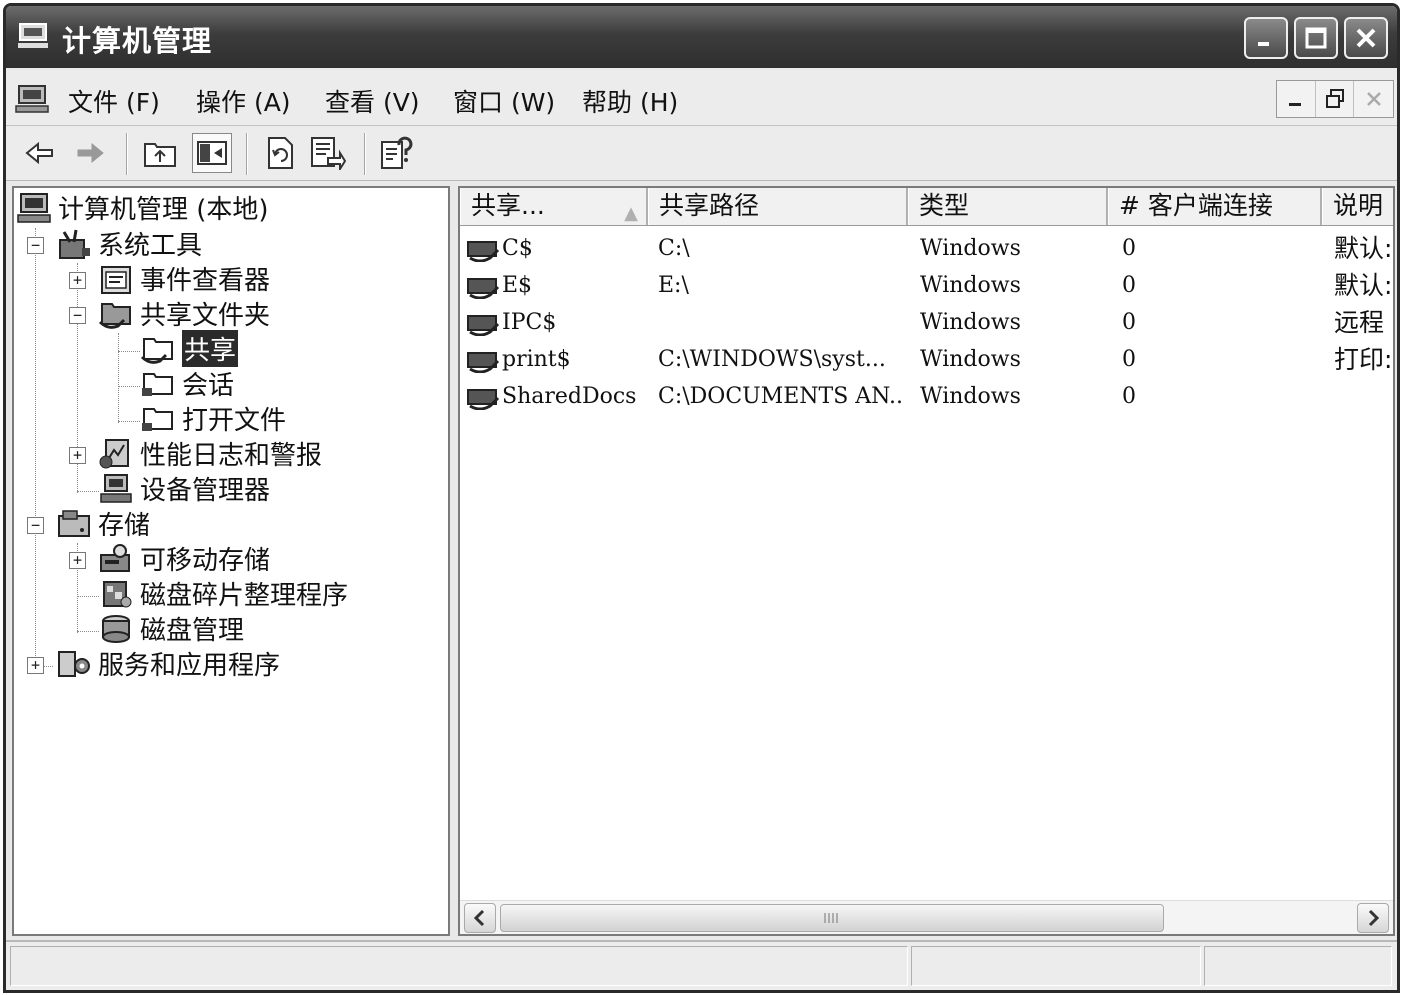 The image size is (1405, 995). I want to click on back-button, so click(40, 153).